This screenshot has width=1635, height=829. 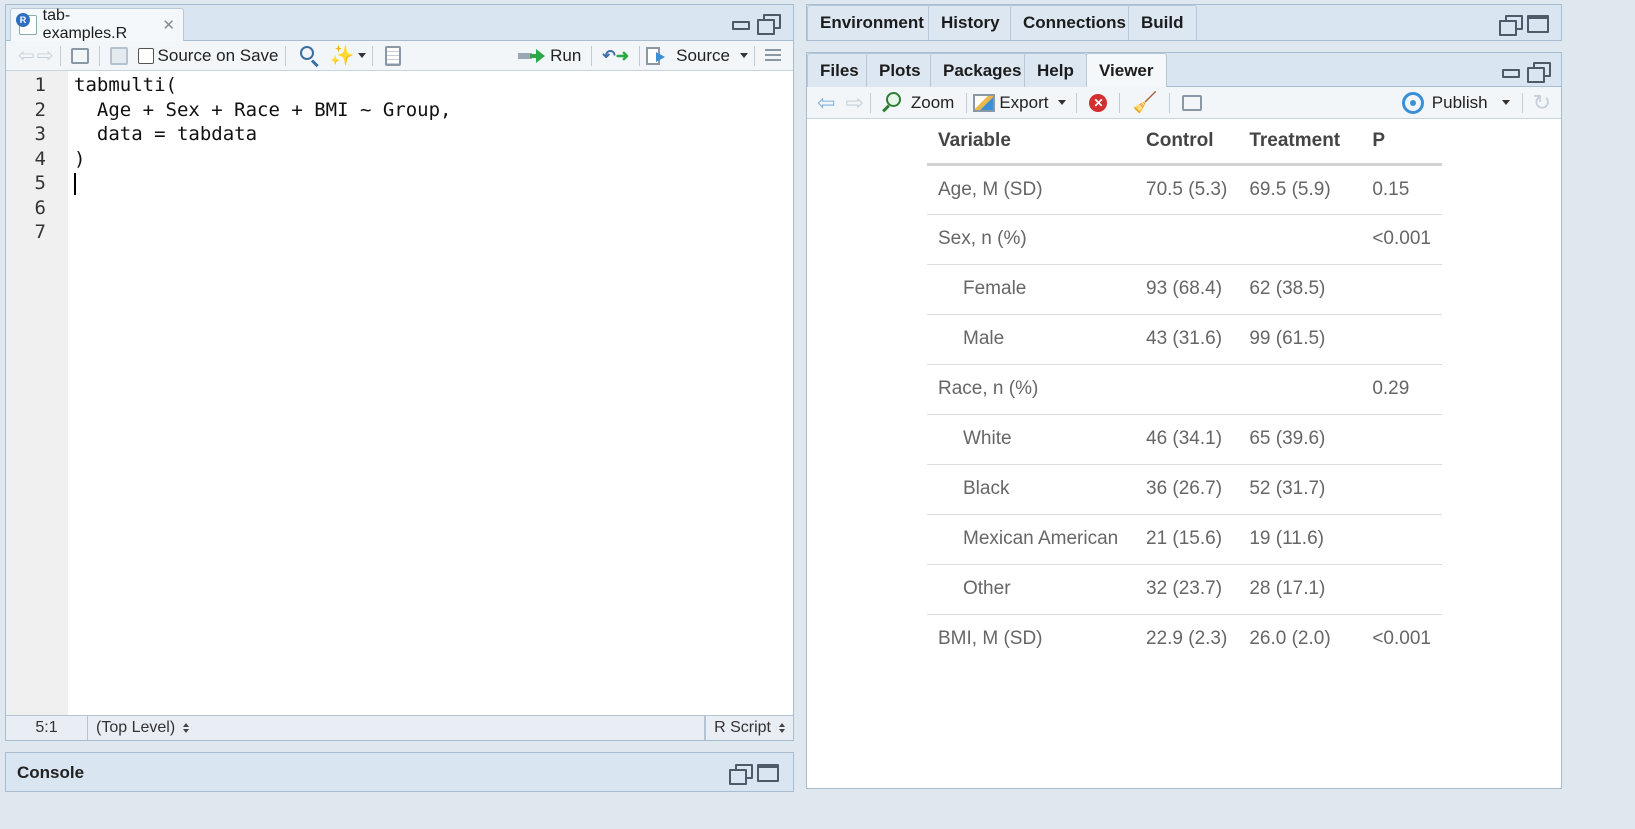 I want to click on editor-toolbar: ⇦ ⇨ Source on Save ✨ Run ↶➜ Source, so click(x=399, y=56).